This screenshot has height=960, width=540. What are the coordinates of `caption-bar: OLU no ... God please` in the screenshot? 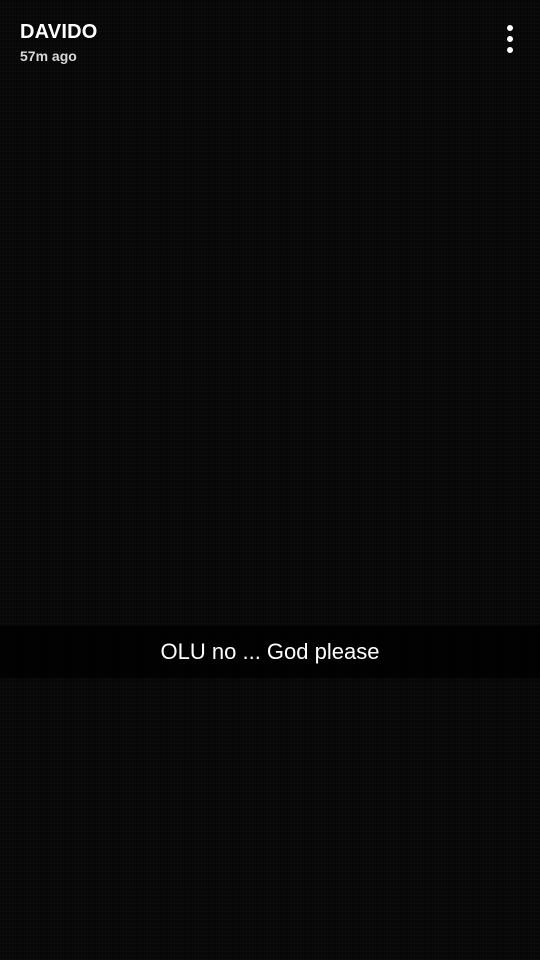 It's located at (270, 652).